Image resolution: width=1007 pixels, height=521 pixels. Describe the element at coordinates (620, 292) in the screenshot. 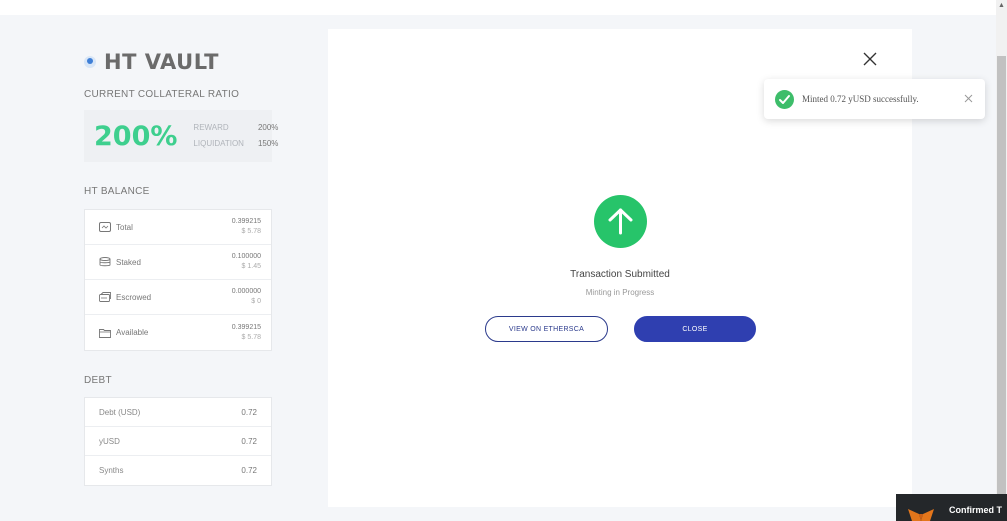

I see `modal-subtitle: Minting in Progress` at that location.